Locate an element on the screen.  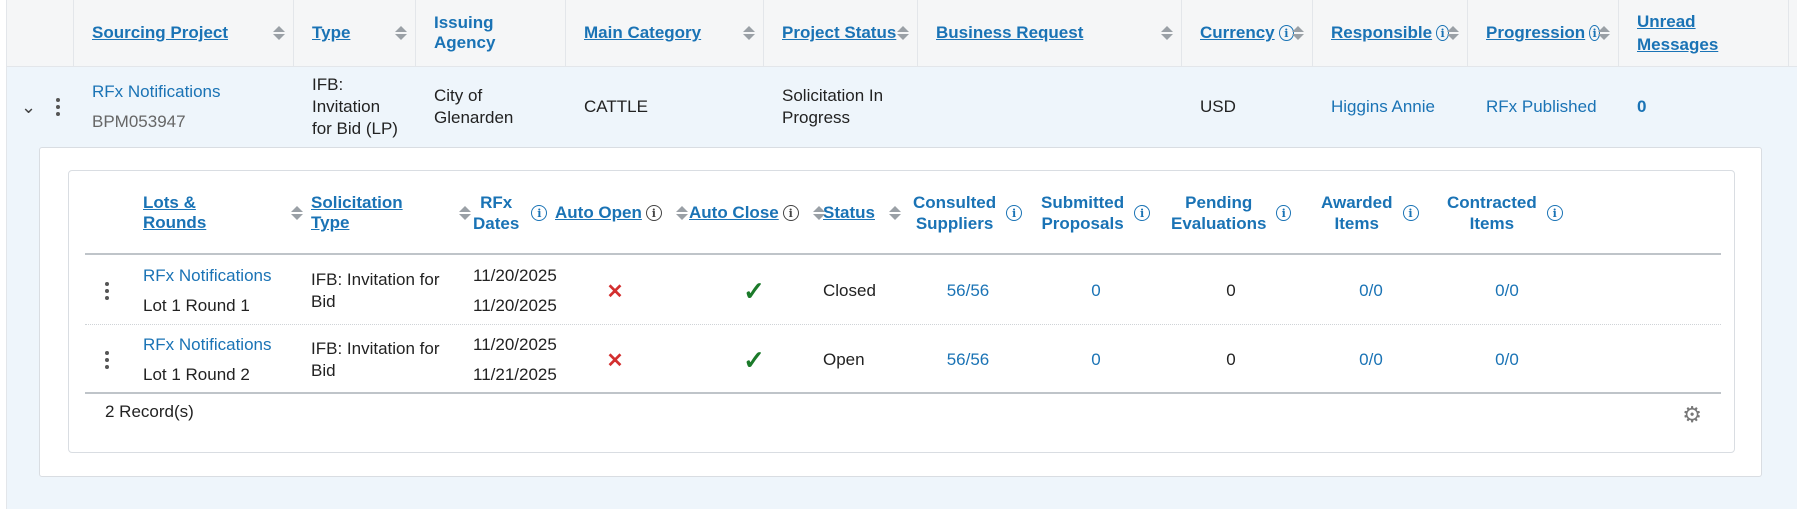
header-label: Responsible is located at coordinates (1382, 32).